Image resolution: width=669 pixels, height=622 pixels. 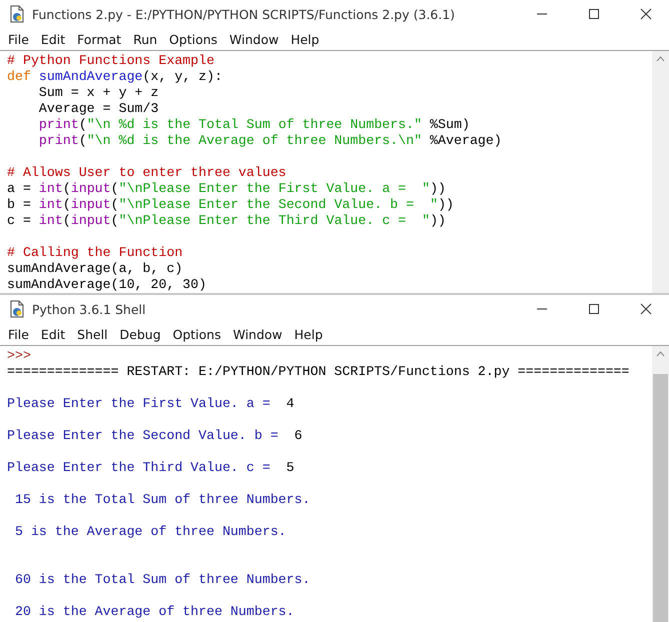 I want to click on output-line: >>>, so click(x=19, y=356).